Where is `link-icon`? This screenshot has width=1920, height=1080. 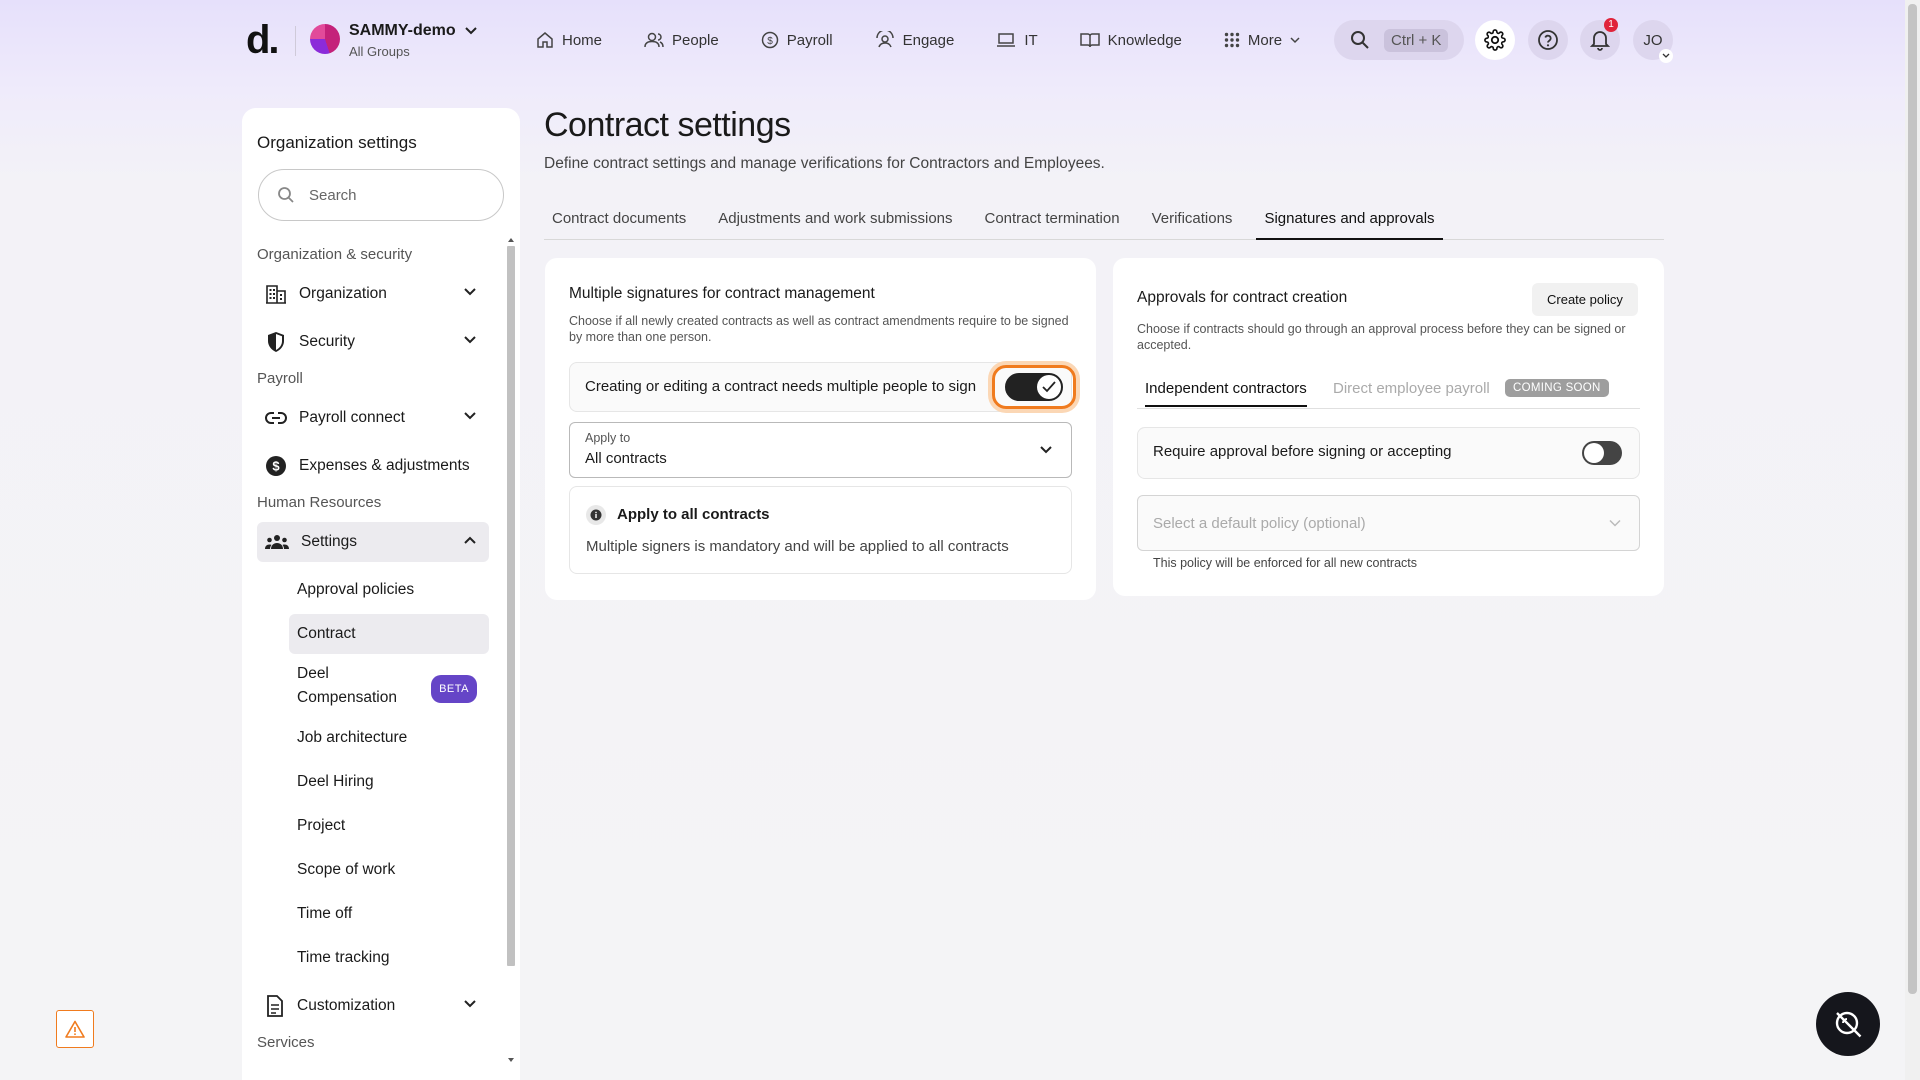
link-icon is located at coordinates (276, 418).